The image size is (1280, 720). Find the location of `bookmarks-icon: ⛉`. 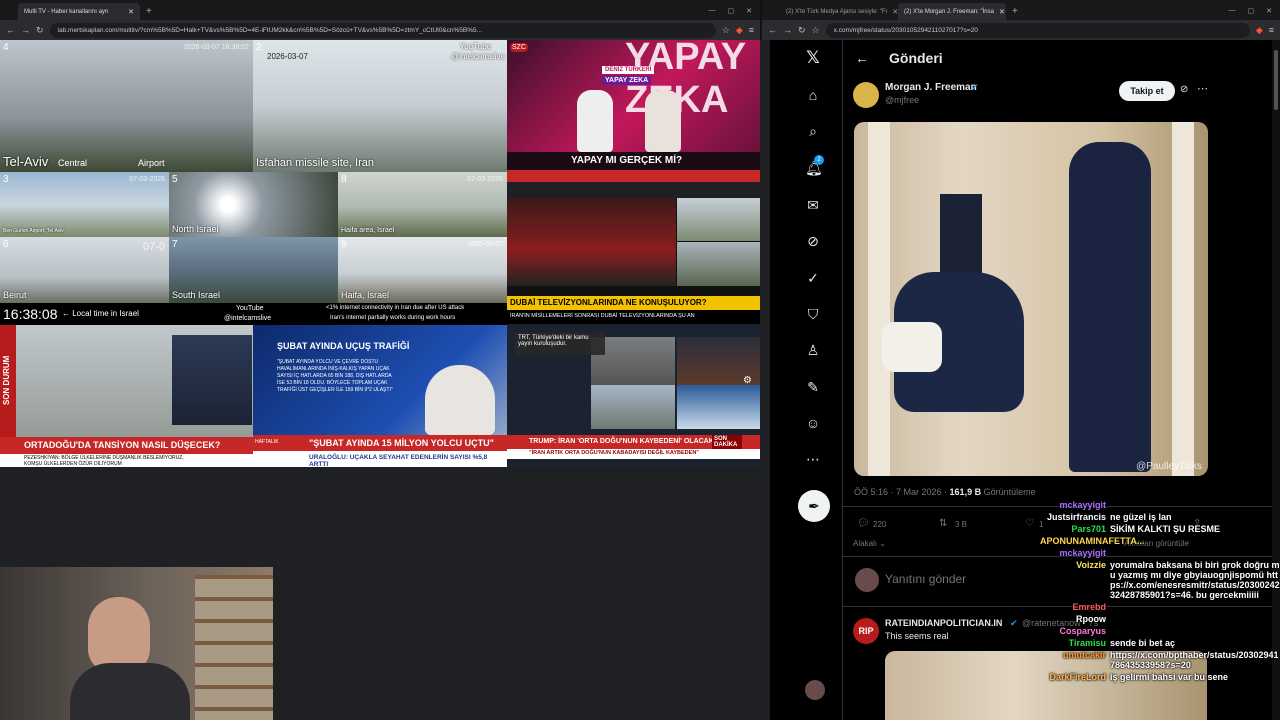

bookmarks-icon: ⛉ is located at coordinates (813, 314).